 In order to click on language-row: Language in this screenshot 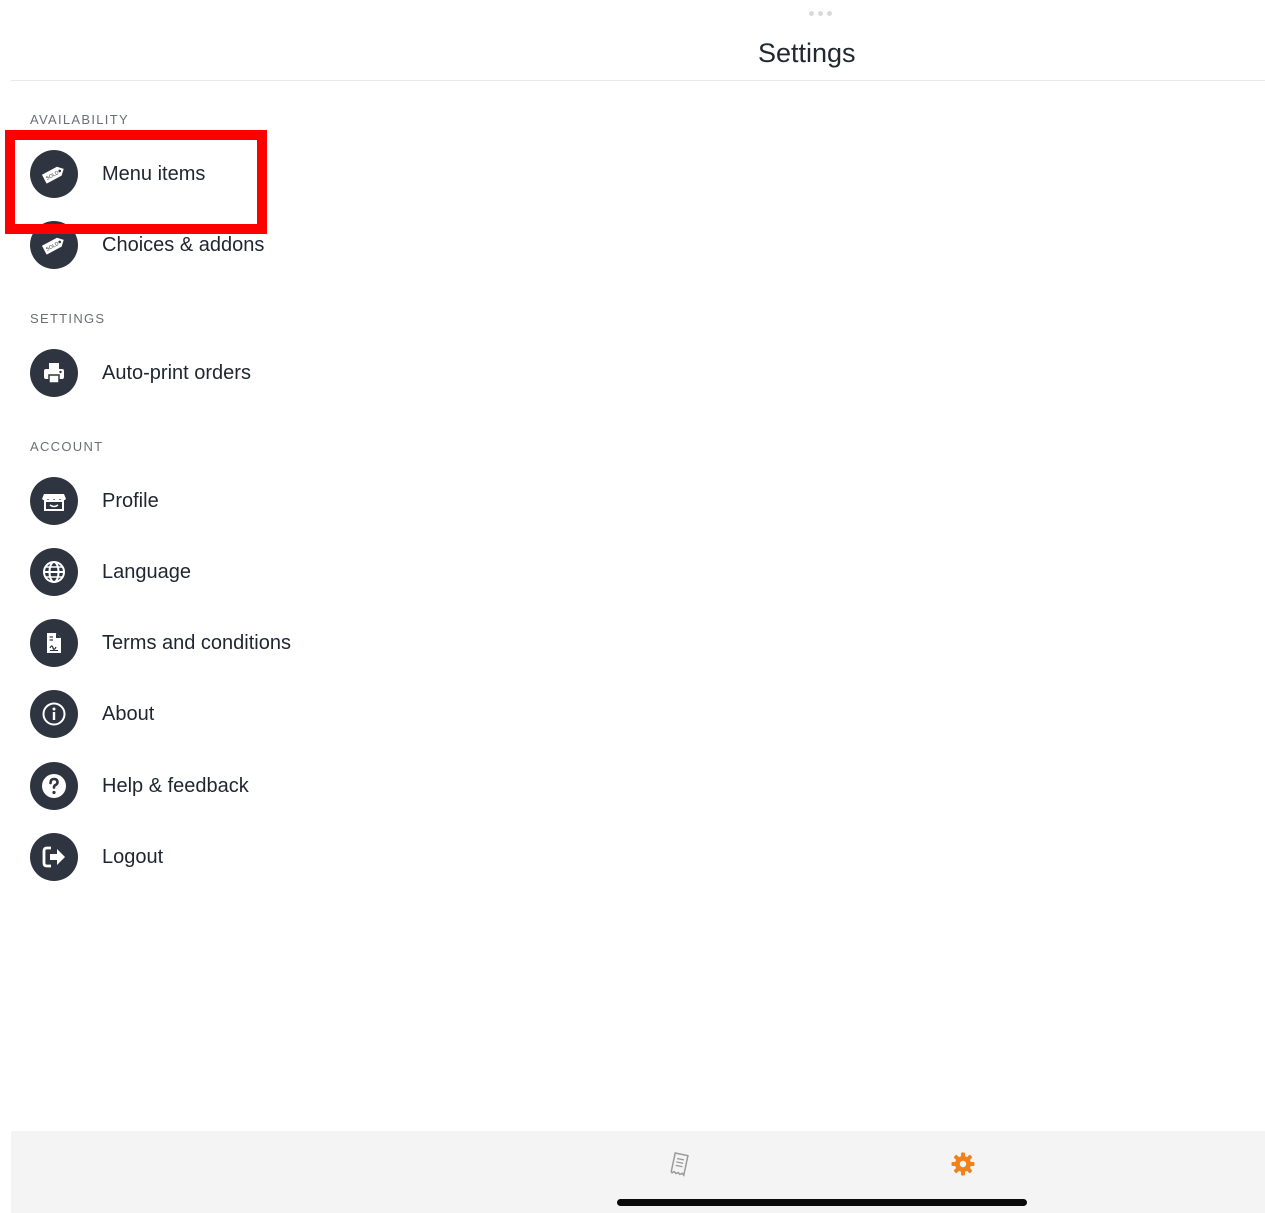, I will do `click(110, 572)`.